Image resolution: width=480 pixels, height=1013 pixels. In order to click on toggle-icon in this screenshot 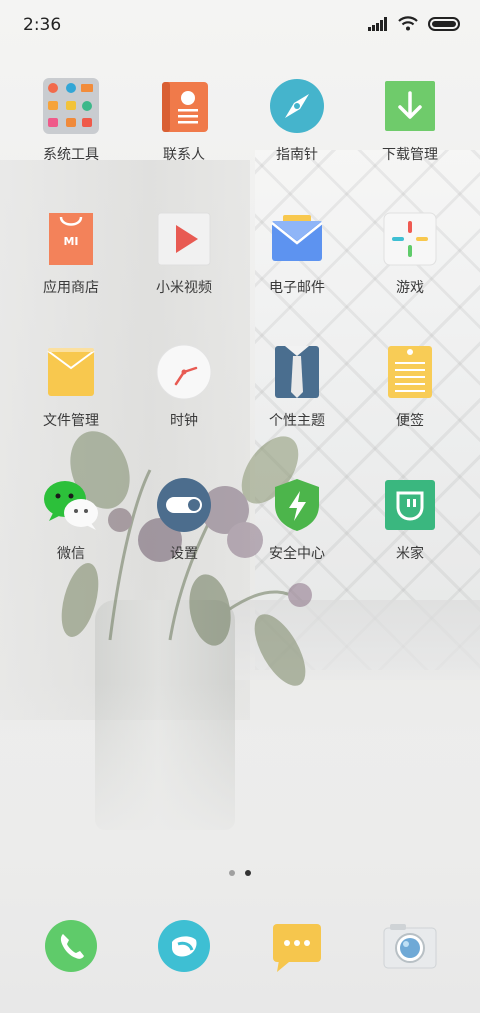, I will do `click(184, 505)`.